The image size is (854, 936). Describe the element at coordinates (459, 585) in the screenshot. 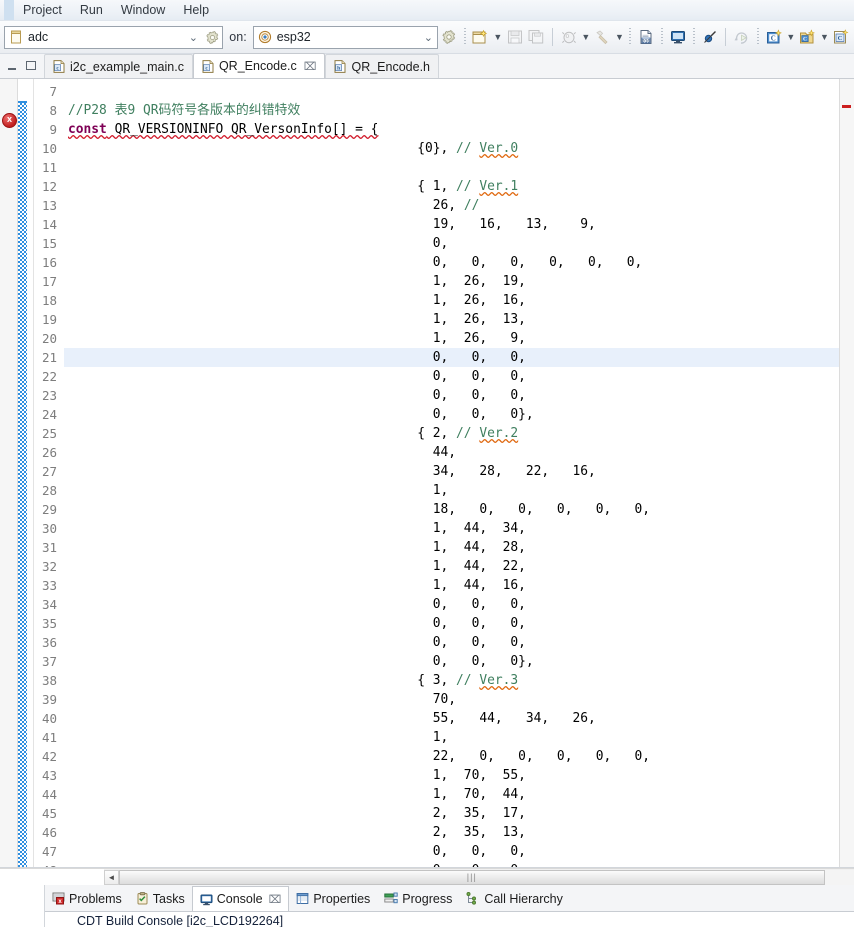

I see `code-line: 1, 44, 16,` at that location.